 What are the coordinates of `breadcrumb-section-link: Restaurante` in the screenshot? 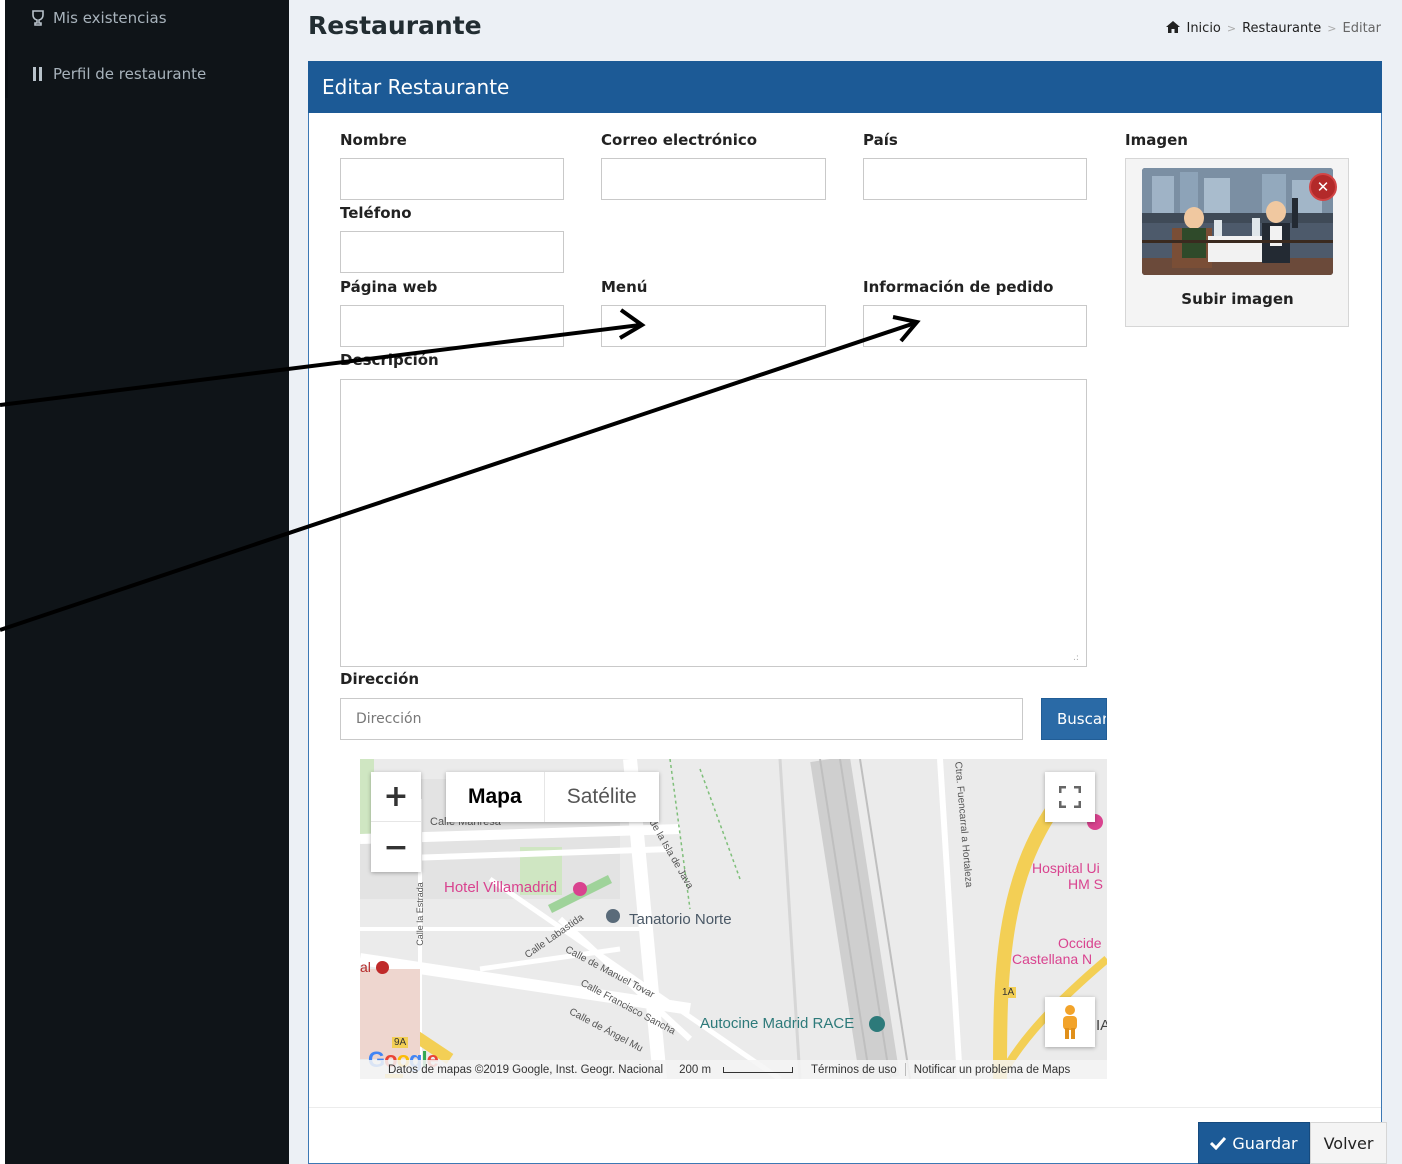 It's located at (1281, 28).